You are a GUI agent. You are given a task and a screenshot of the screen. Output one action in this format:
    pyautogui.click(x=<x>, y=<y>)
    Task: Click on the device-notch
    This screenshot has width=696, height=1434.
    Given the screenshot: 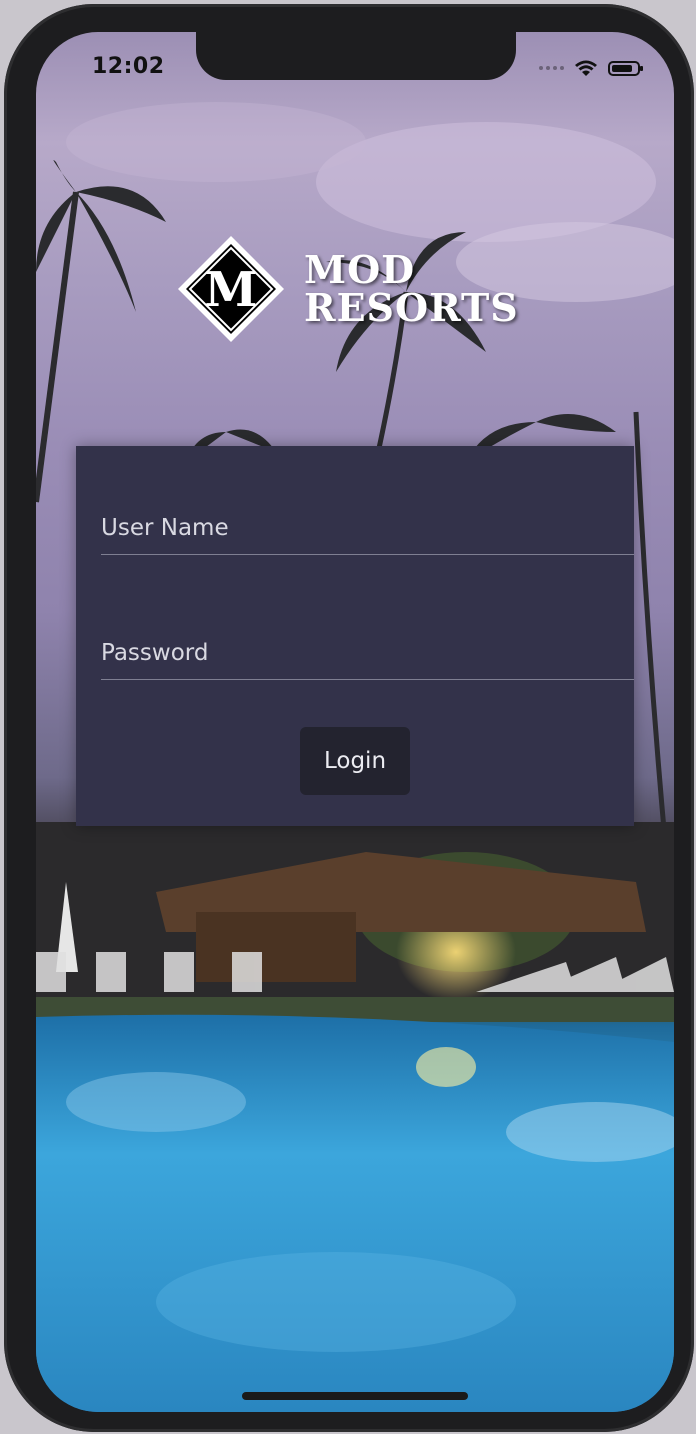 What is the action you would take?
    pyautogui.click(x=356, y=56)
    